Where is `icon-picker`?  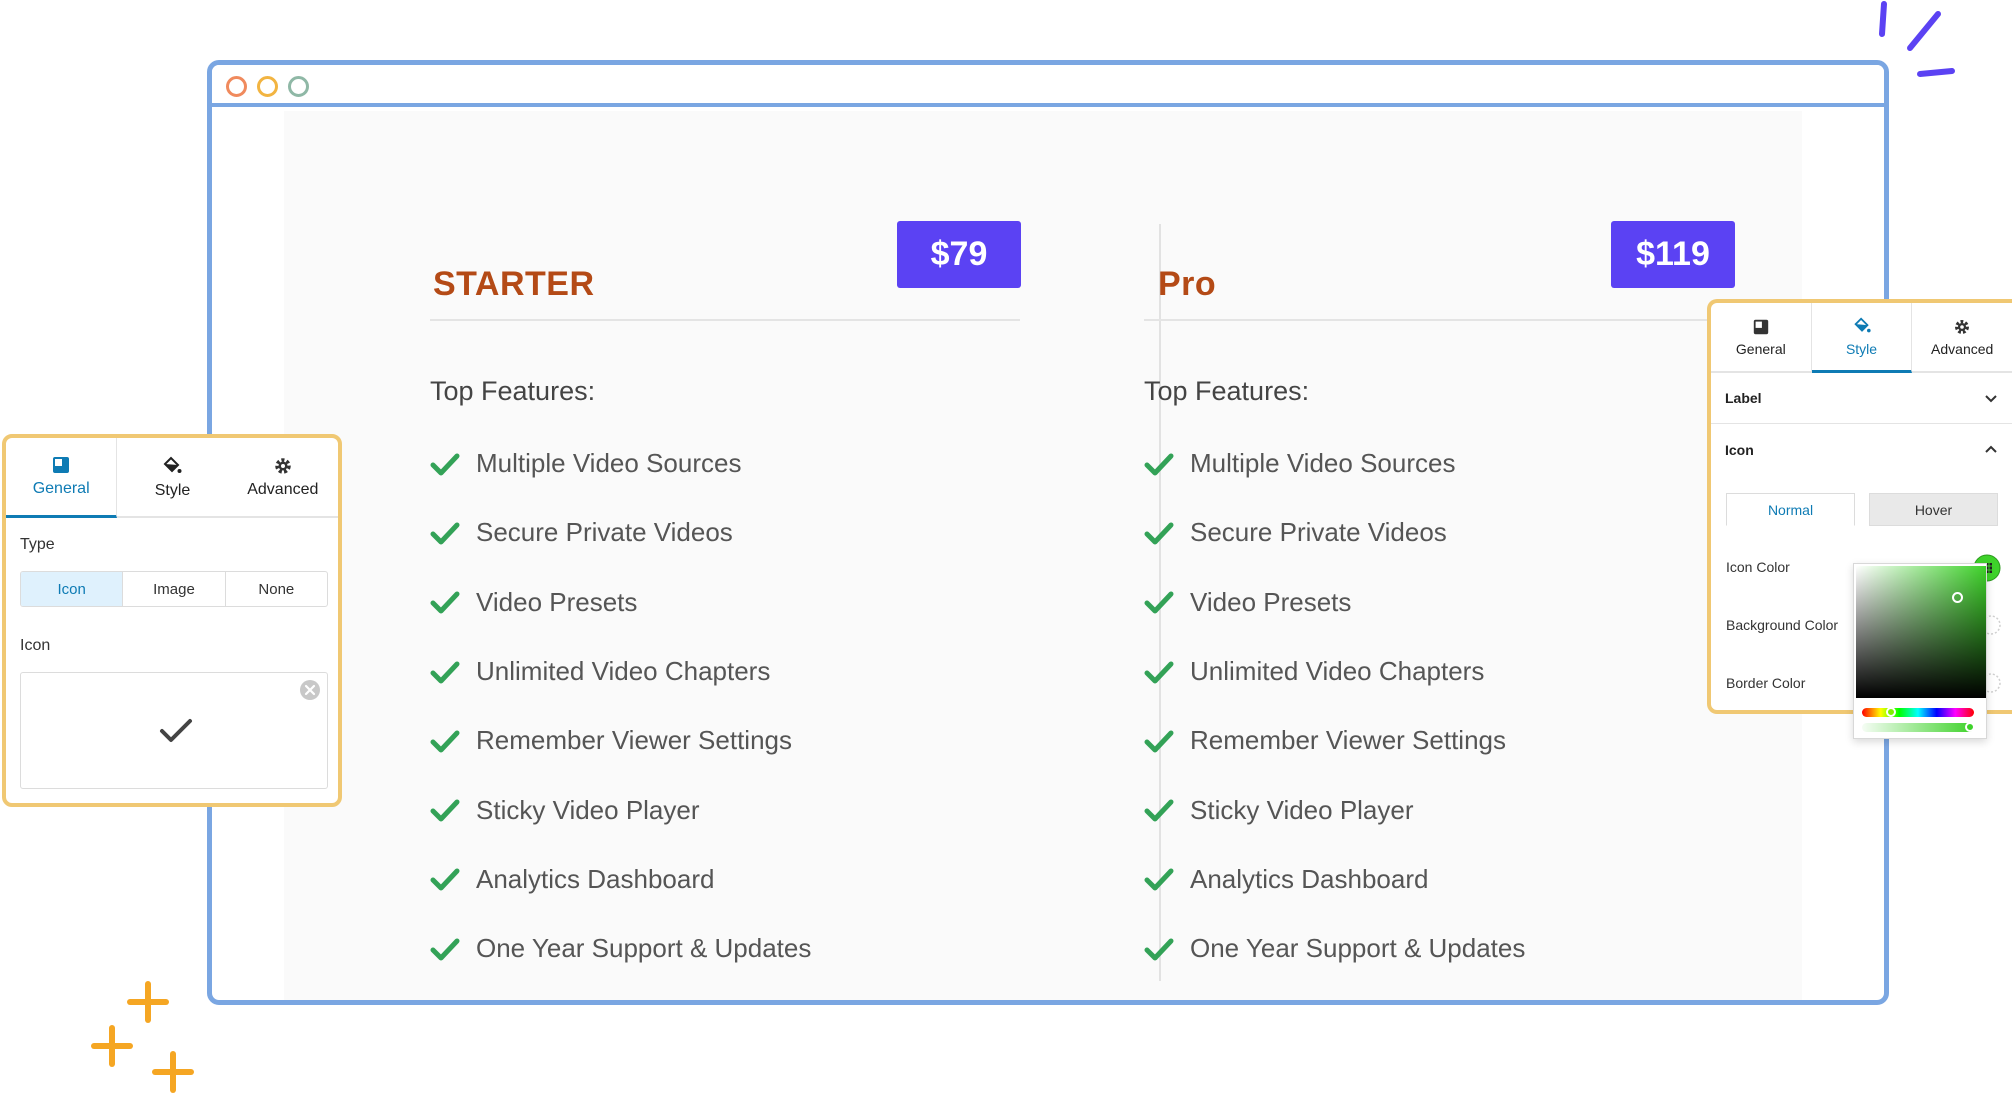
icon-picker is located at coordinates (174, 730).